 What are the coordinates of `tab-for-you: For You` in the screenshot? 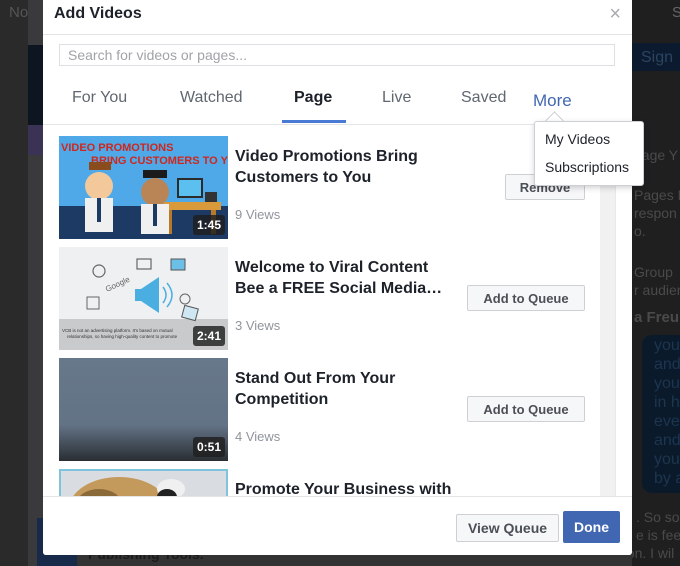 It's located at (99, 98).